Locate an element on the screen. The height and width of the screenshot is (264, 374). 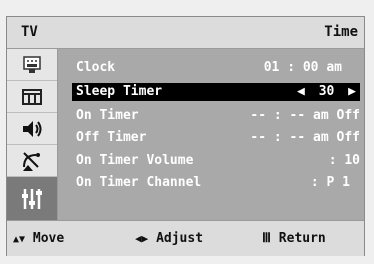
return-hint: Ⅲ Return is located at coordinates (294, 238).